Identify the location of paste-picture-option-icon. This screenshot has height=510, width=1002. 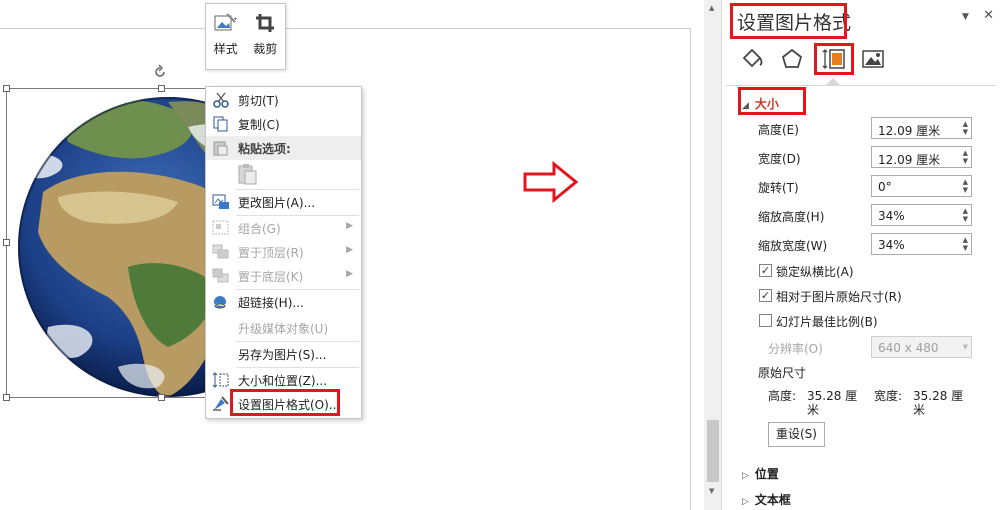
(248, 174).